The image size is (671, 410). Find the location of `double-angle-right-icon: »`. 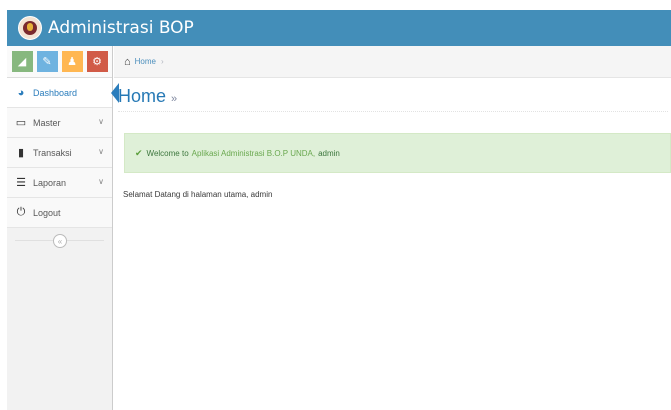

double-angle-right-icon: » is located at coordinates (174, 98).